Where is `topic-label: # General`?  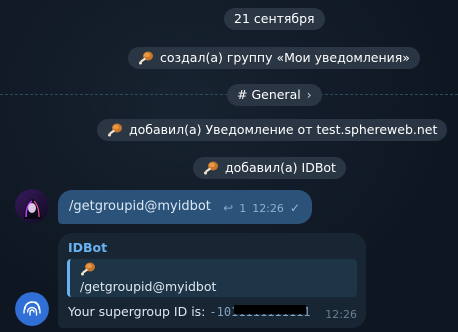 topic-label: # General is located at coordinates (269, 94).